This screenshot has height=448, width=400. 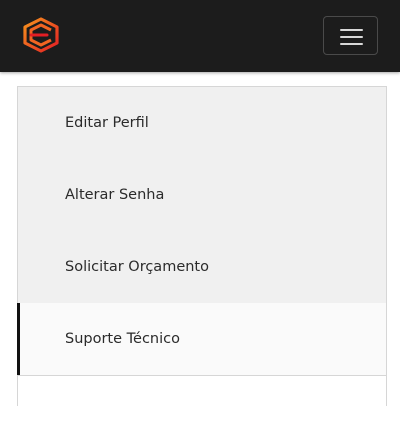 What do you see at coordinates (115, 195) in the screenshot?
I see `menu-item-label: Alterar Senha` at bounding box center [115, 195].